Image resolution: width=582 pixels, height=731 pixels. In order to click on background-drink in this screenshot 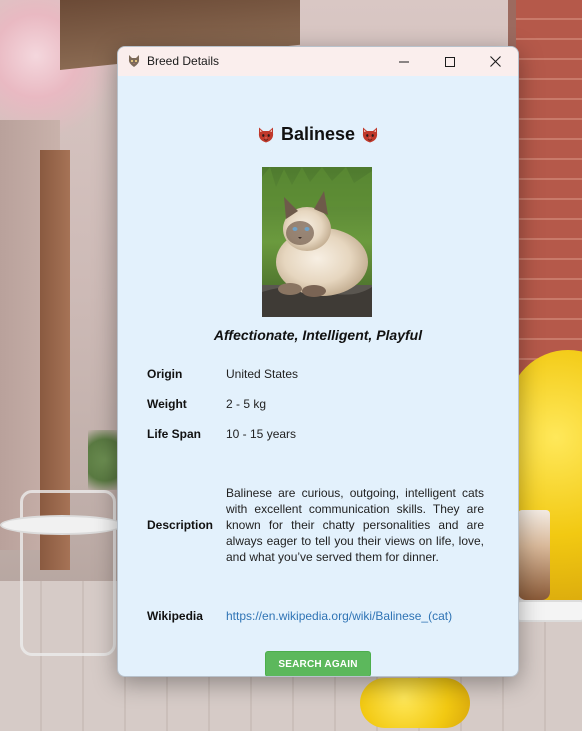, I will do `click(534, 555)`.